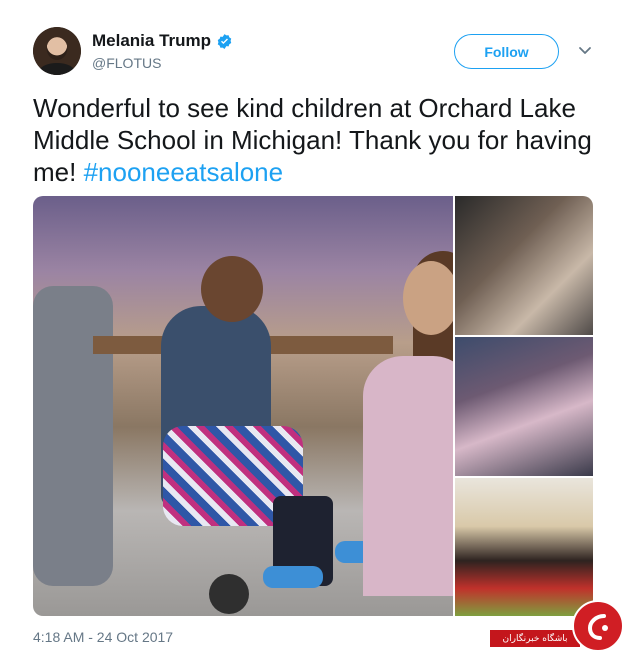 This screenshot has width=627, height=653. What do you see at coordinates (126, 63) in the screenshot?
I see `handle: @FLOTUS` at bounding box center [126, 63].